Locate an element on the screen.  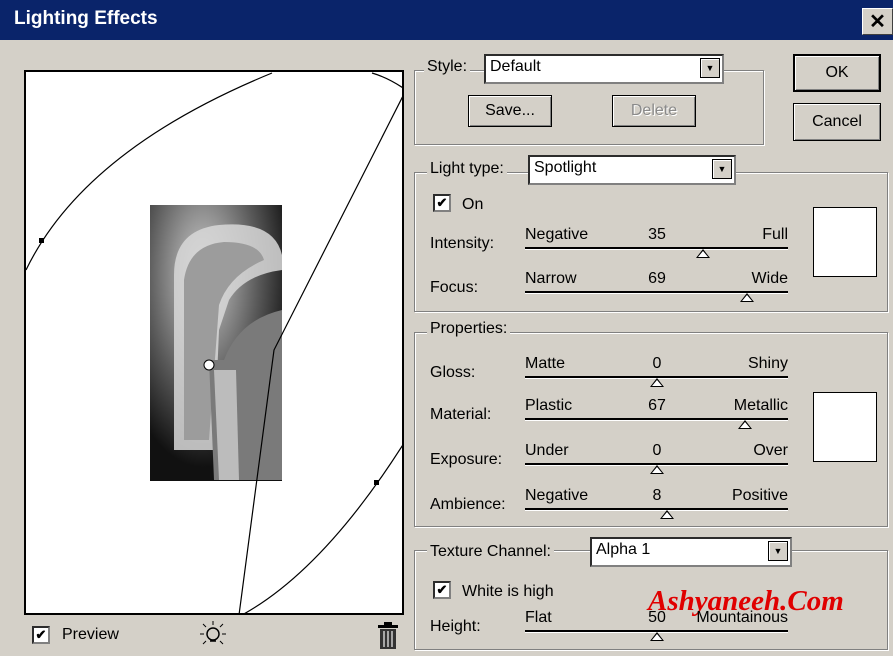
texture-channel-select: Alpha 1 ▼ is located at coordinates (691, 552).